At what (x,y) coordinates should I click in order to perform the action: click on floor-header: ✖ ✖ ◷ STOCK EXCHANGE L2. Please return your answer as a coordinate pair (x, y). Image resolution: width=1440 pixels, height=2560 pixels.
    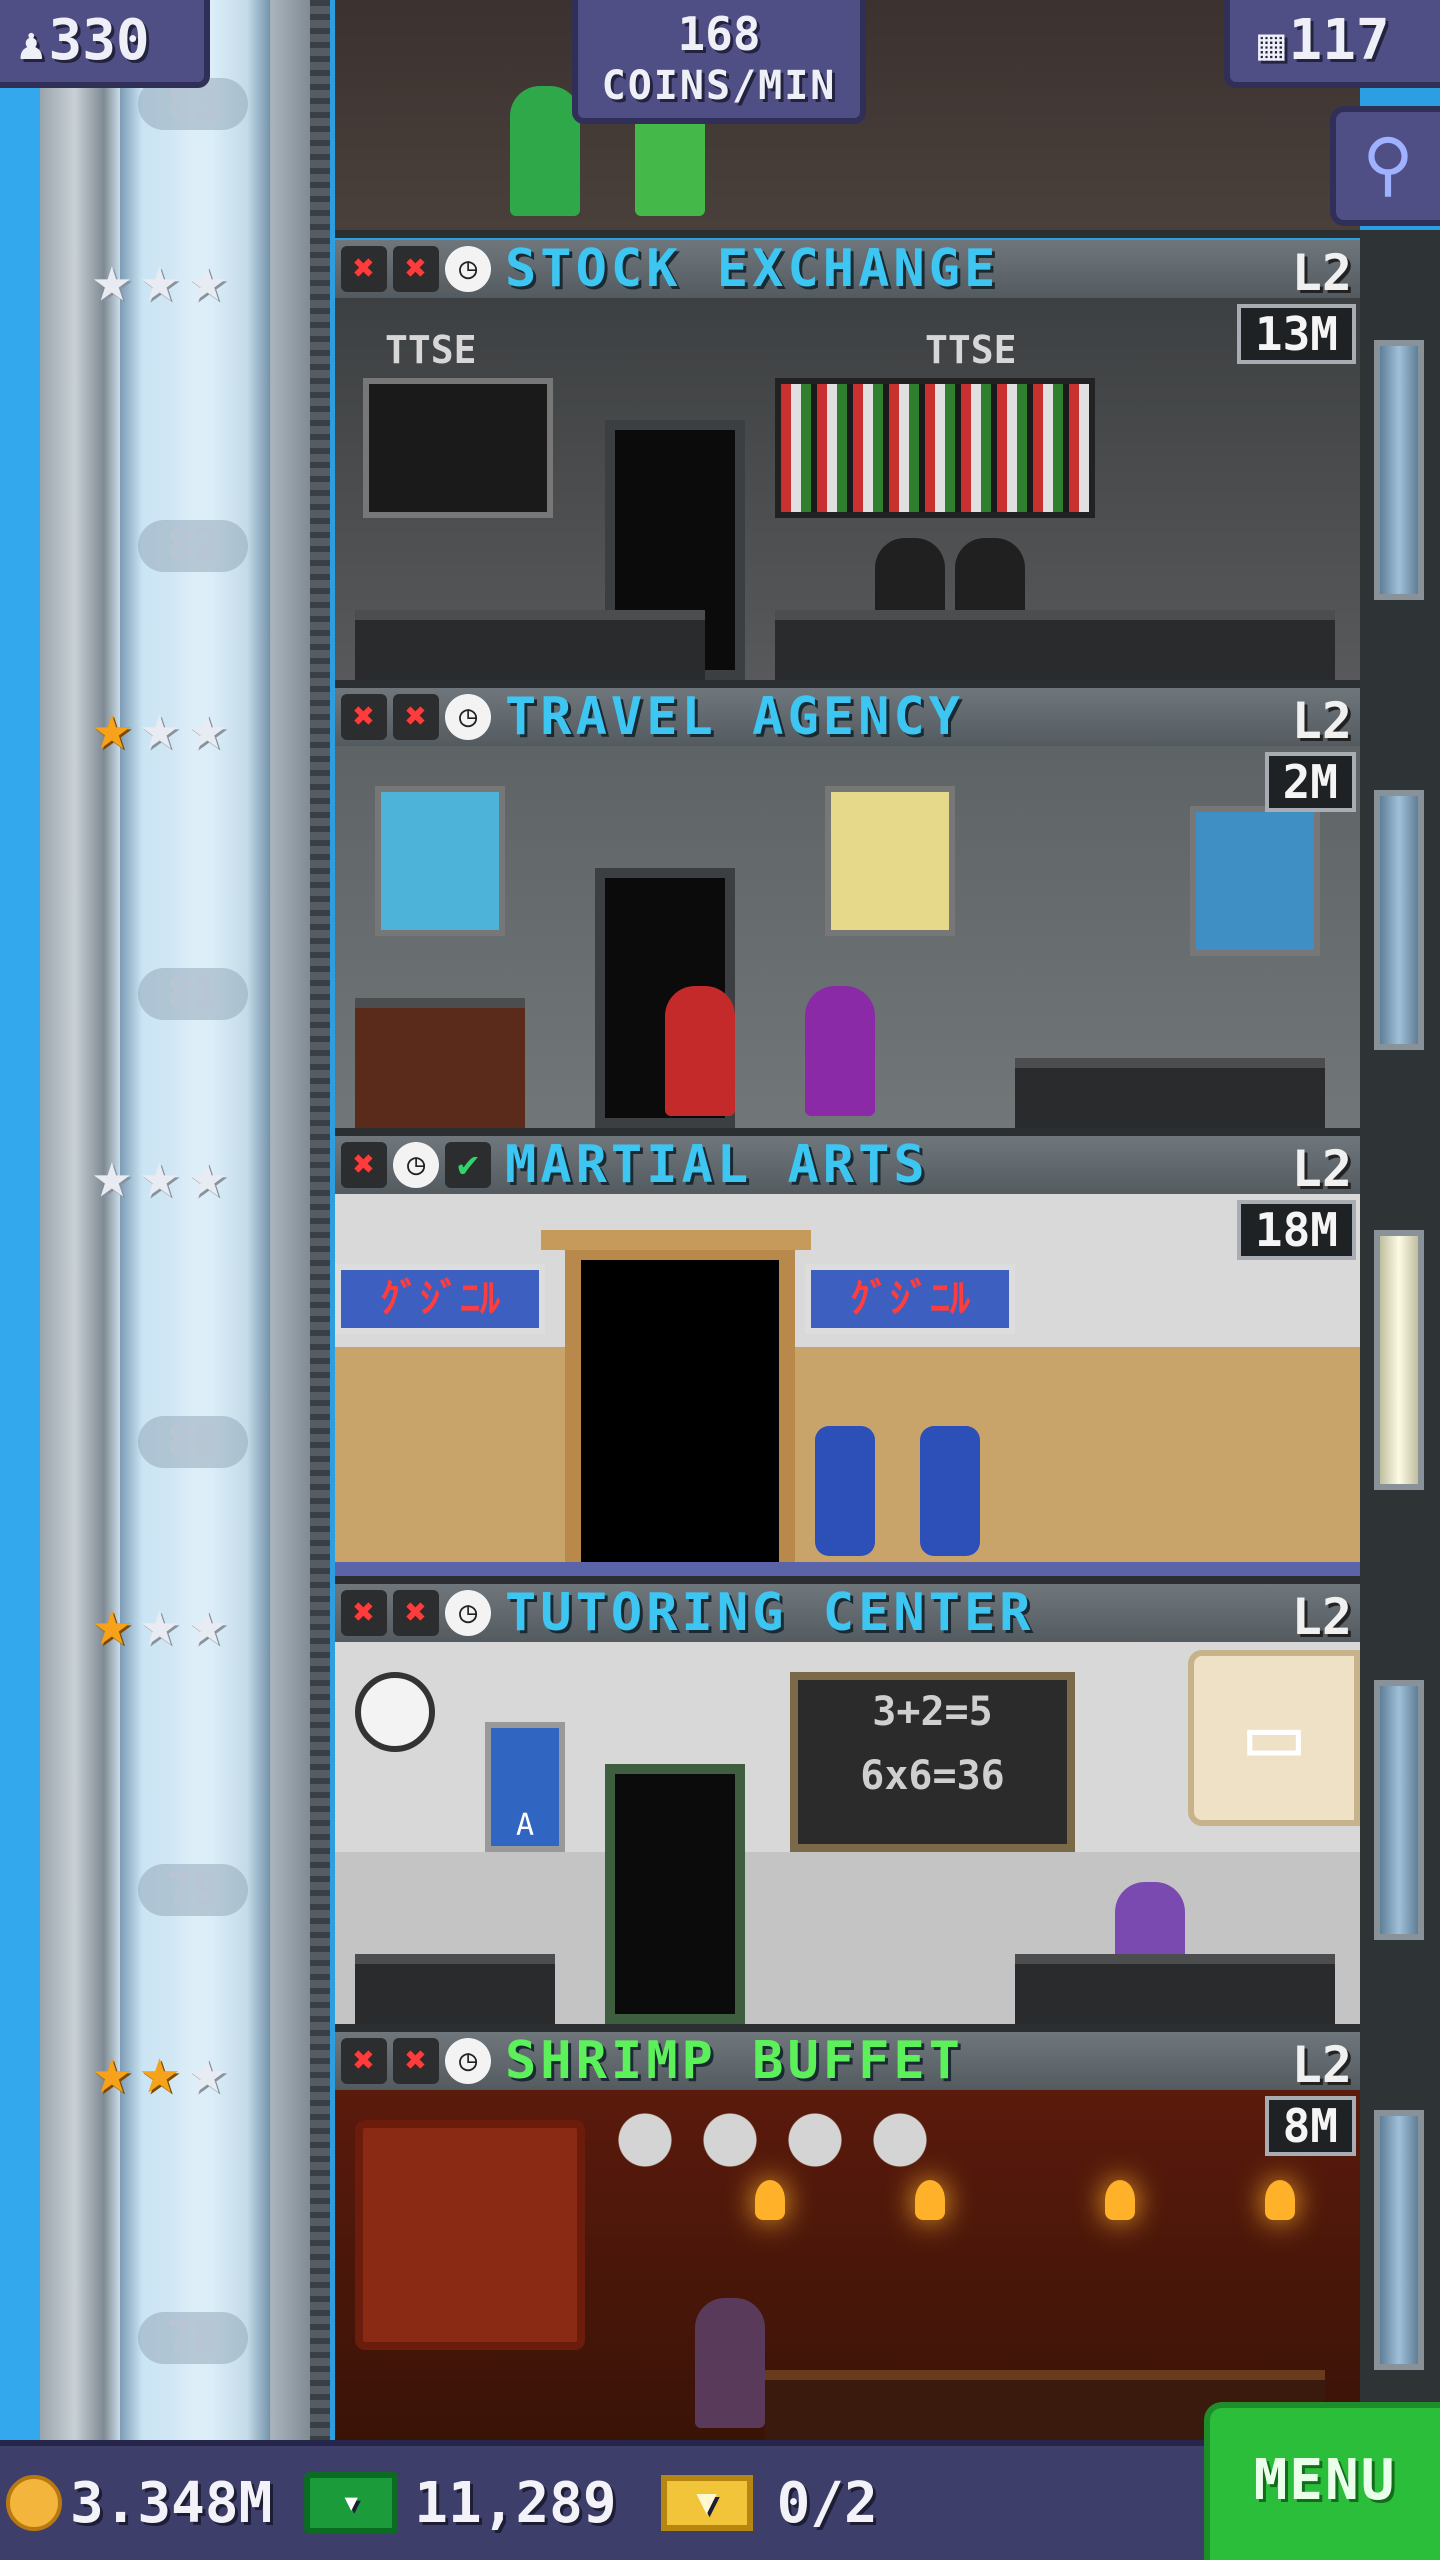
    Looking at the image, I should click on (847, 270).